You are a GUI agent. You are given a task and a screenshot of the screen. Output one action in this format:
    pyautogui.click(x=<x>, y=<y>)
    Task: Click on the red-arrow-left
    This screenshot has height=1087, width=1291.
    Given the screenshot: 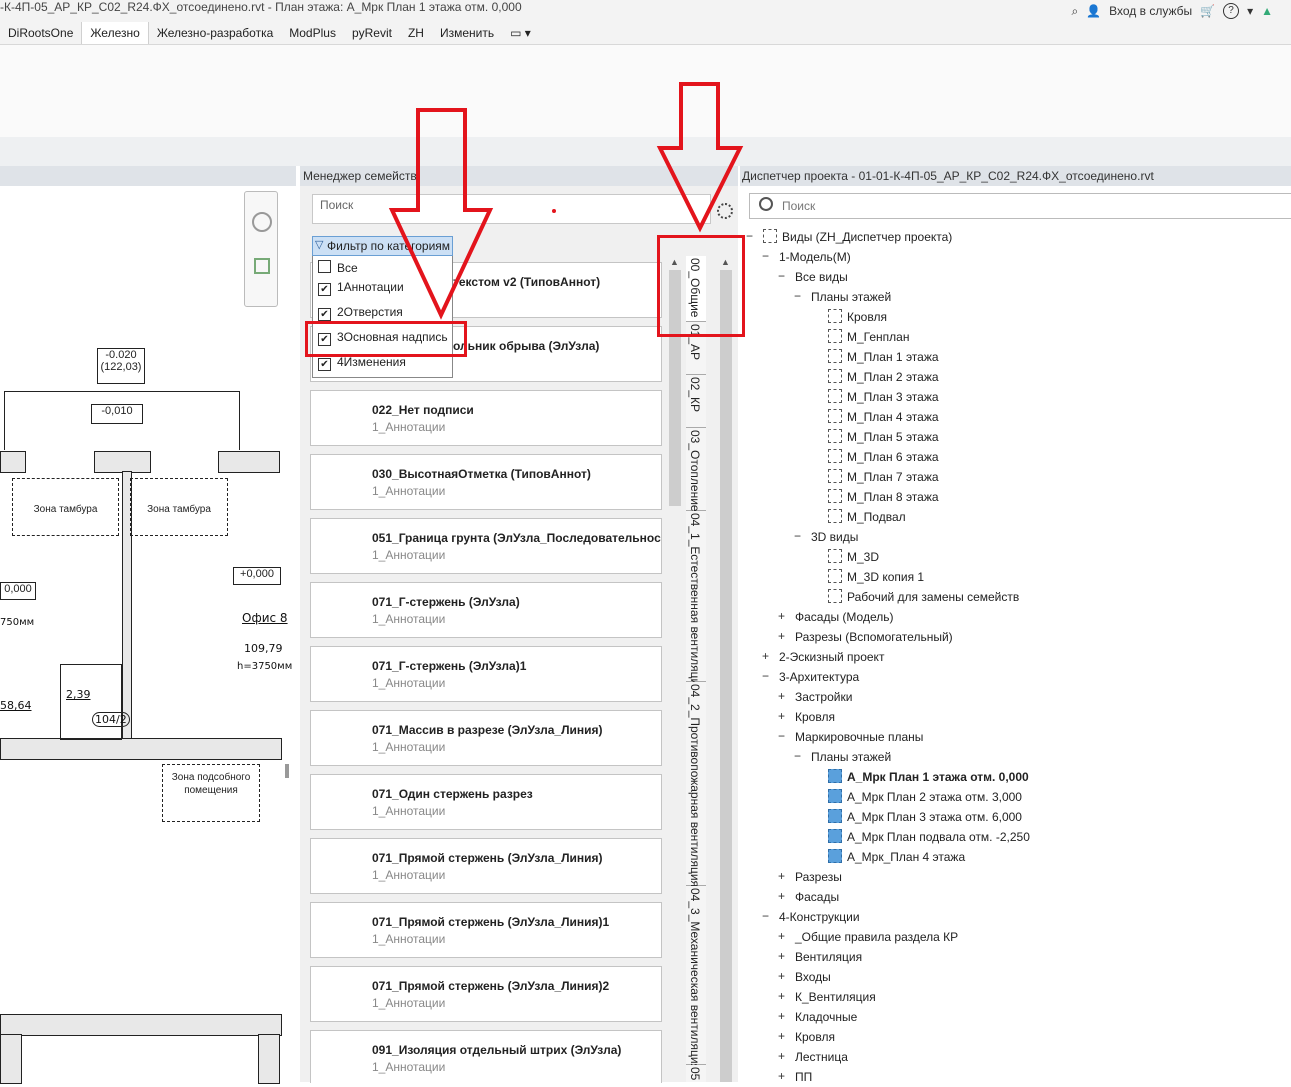 What is the action you would take?
    pyautogui.click(x=441, y=214)
    